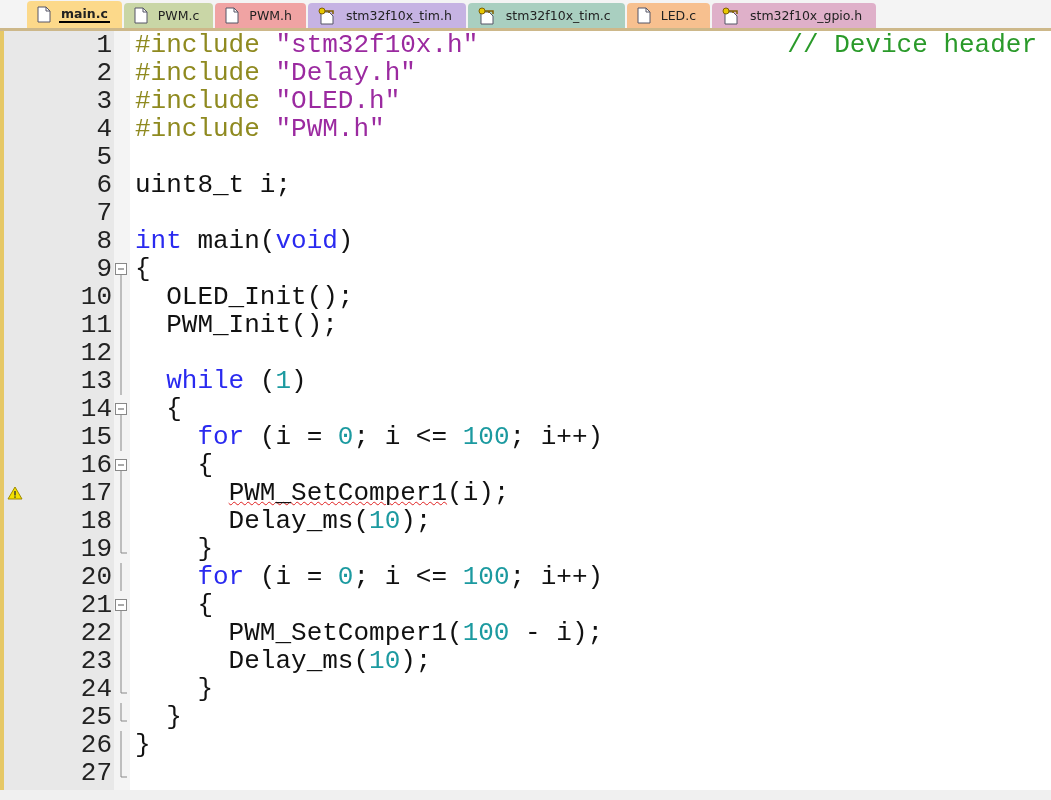  I want to click on code-text: - i);, so click(564, 633).